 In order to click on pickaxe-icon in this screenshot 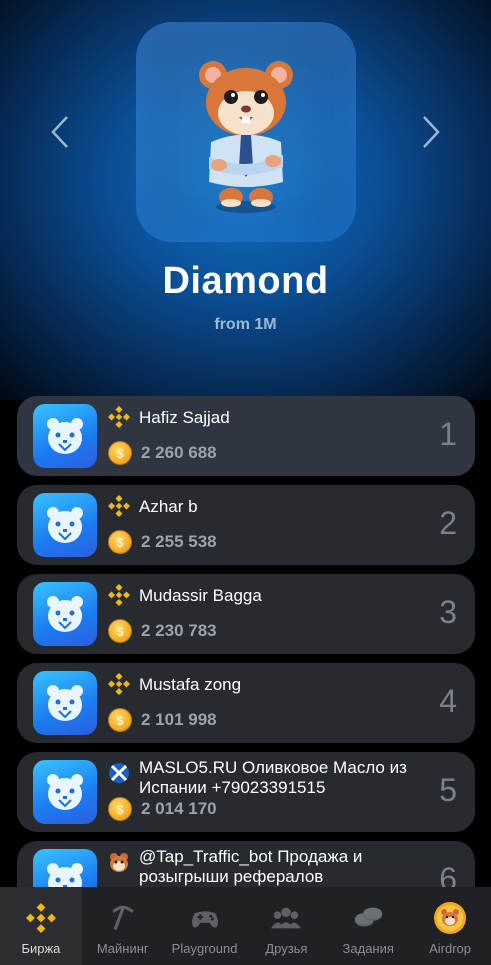, I will do `click(123, 918)`.